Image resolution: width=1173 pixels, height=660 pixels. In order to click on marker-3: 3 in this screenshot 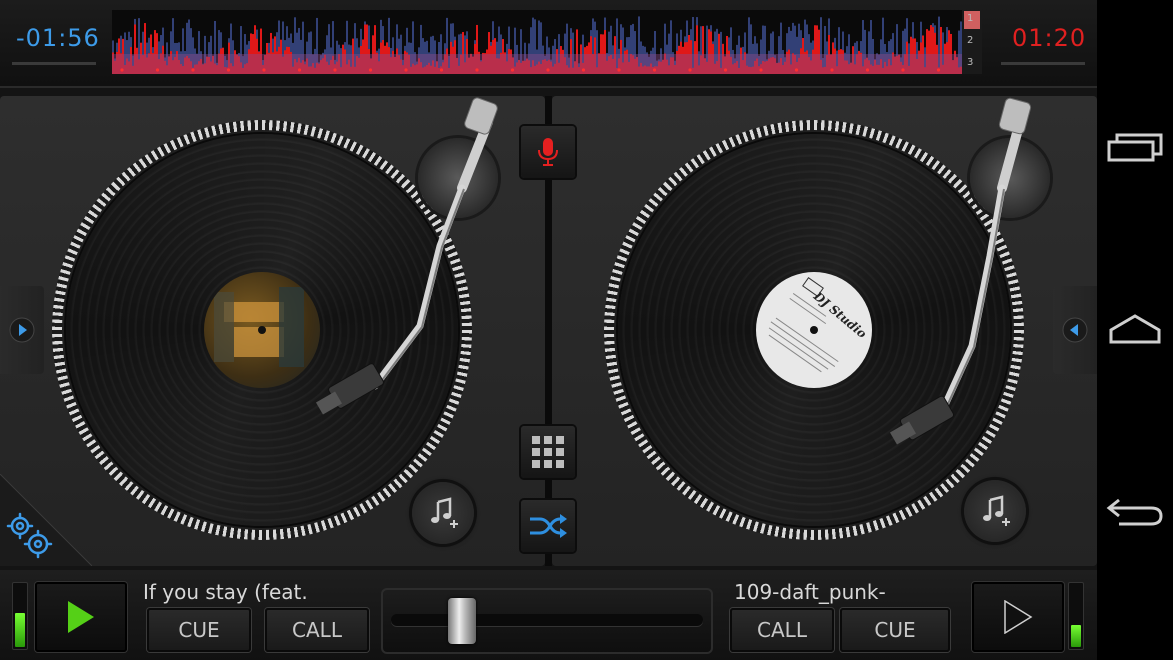, I will do `click(970, 62)`.